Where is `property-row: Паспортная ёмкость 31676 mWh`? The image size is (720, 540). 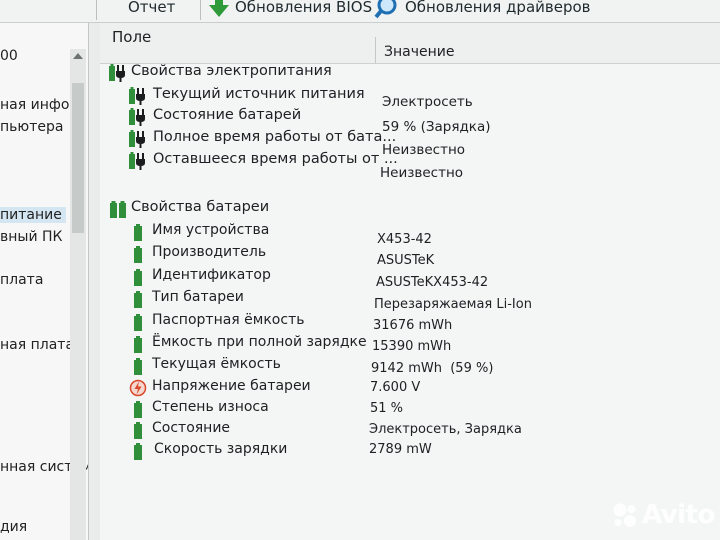
property-row: Паспортная ёмкость 31676 mWh is located at coordinates (410, 322).